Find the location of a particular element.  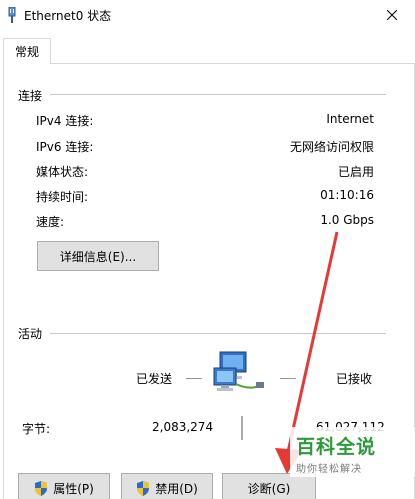

window-title: Ethernet0 状态 is located at coordinates (68, 16).